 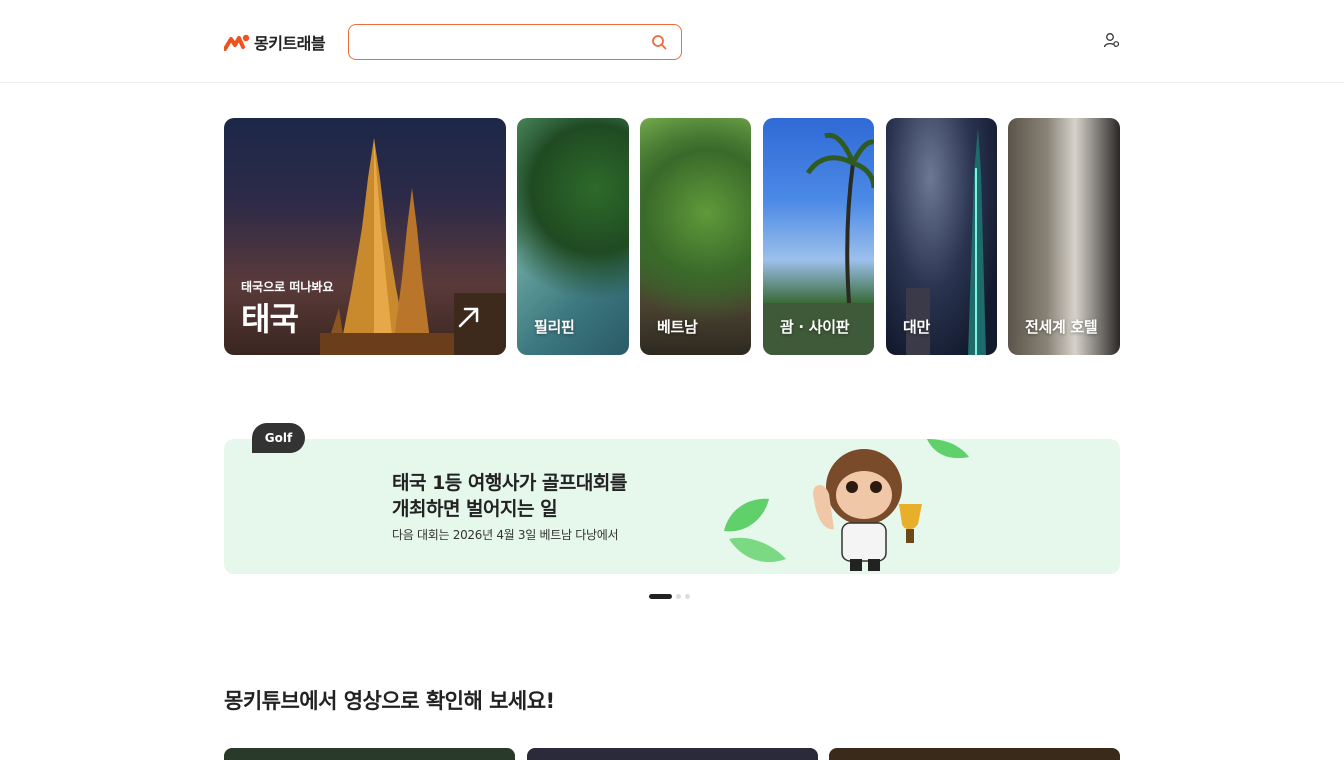 I want to click on banner-title: 태국 1등 여행사가 골프대회를 개최하면 벌어지는 일, so click(x=509, y=496).